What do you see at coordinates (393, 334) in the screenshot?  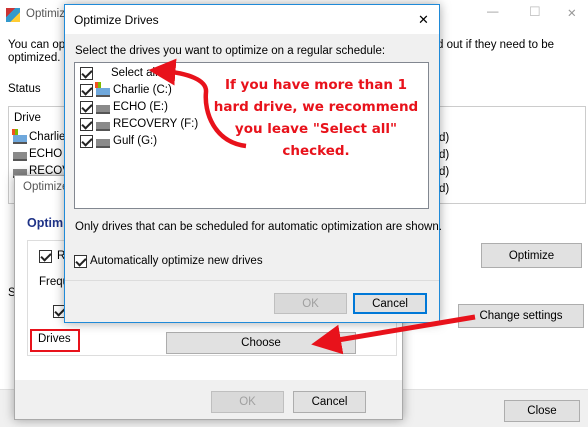 I see `choose-arrow` at bounding box center [393, 334].